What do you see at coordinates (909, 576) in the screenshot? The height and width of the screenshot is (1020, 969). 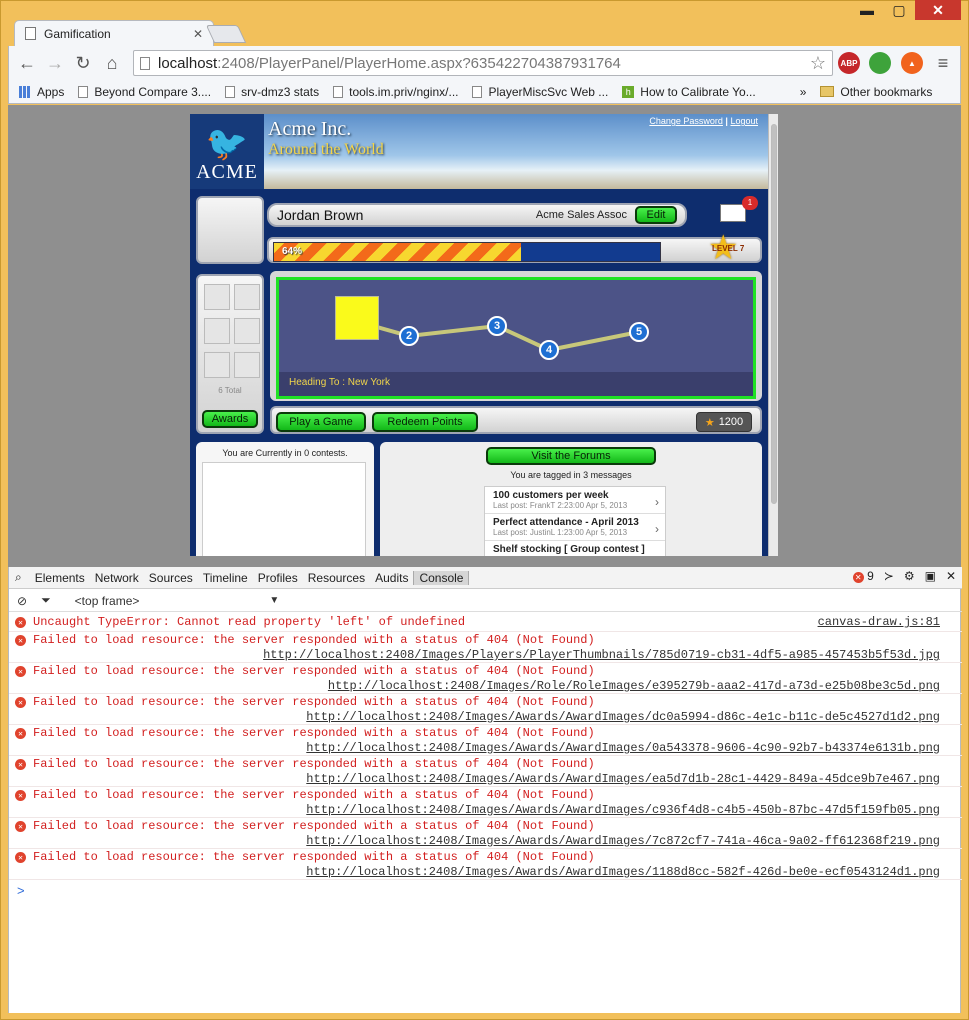 I see `gear-icon: ⚙` at bounding box center [909, 576].